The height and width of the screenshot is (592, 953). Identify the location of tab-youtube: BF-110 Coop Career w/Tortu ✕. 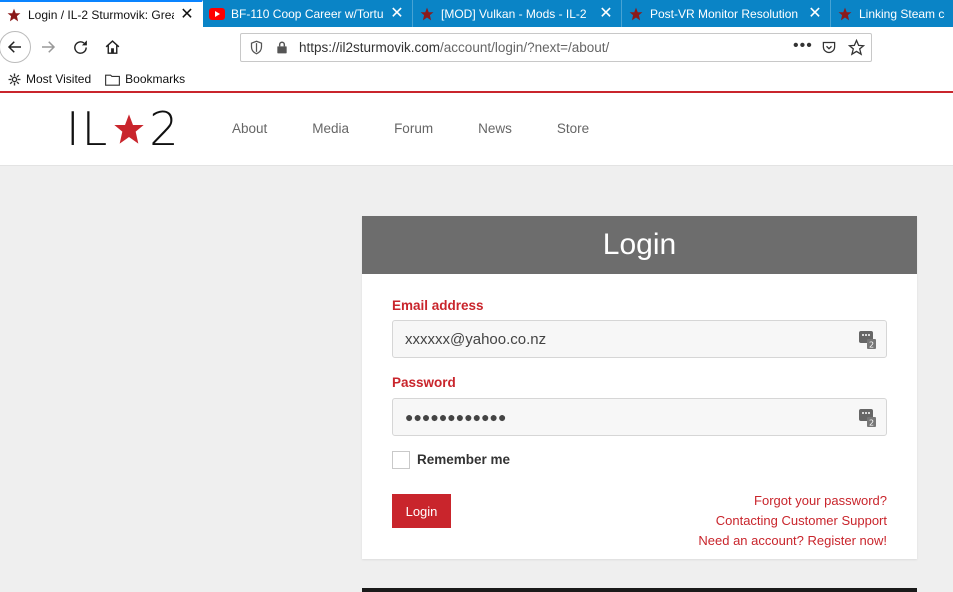
(308, 13).